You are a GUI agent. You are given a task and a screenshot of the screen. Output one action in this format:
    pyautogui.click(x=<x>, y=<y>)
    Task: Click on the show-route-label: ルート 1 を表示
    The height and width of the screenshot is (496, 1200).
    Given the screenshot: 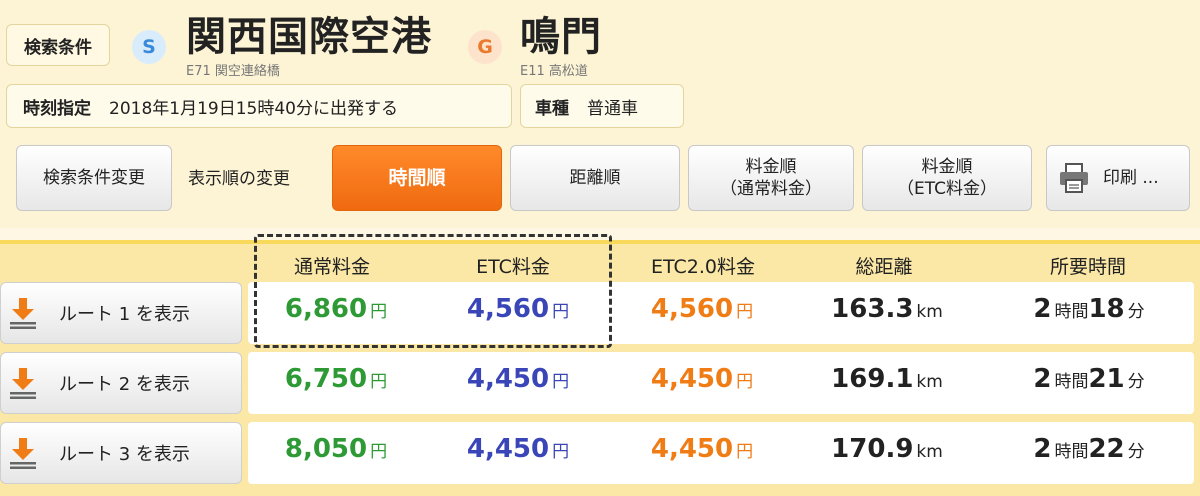 What is the action you would take?
    pyautogui.click(x=124, y=314)
    